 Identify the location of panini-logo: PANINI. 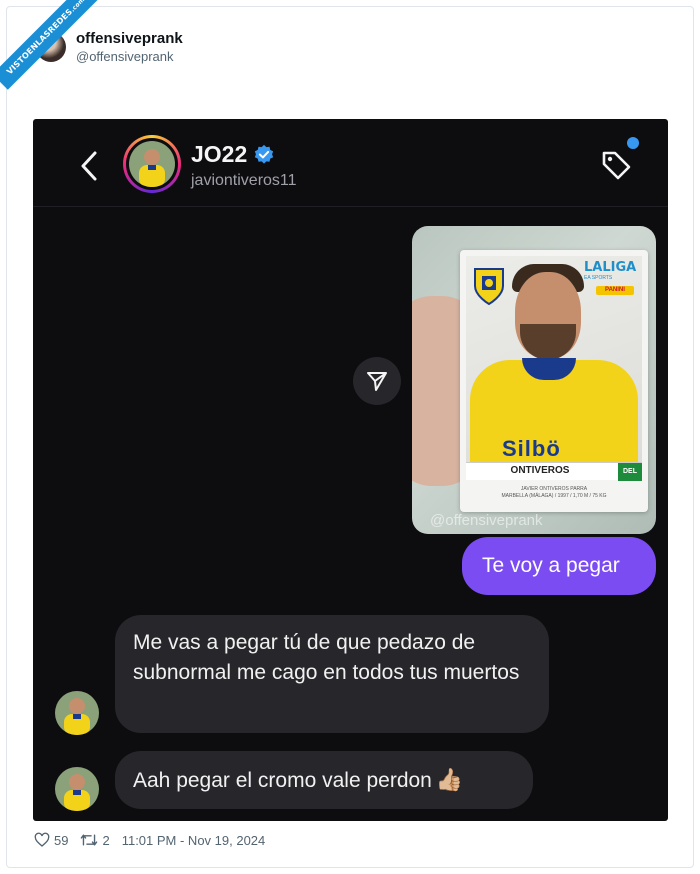
(615, 290).